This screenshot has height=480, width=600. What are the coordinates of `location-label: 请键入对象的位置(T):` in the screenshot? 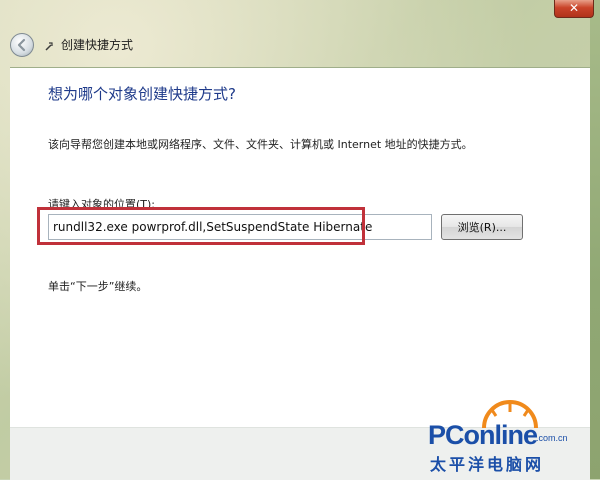 It's located at (102, 204).